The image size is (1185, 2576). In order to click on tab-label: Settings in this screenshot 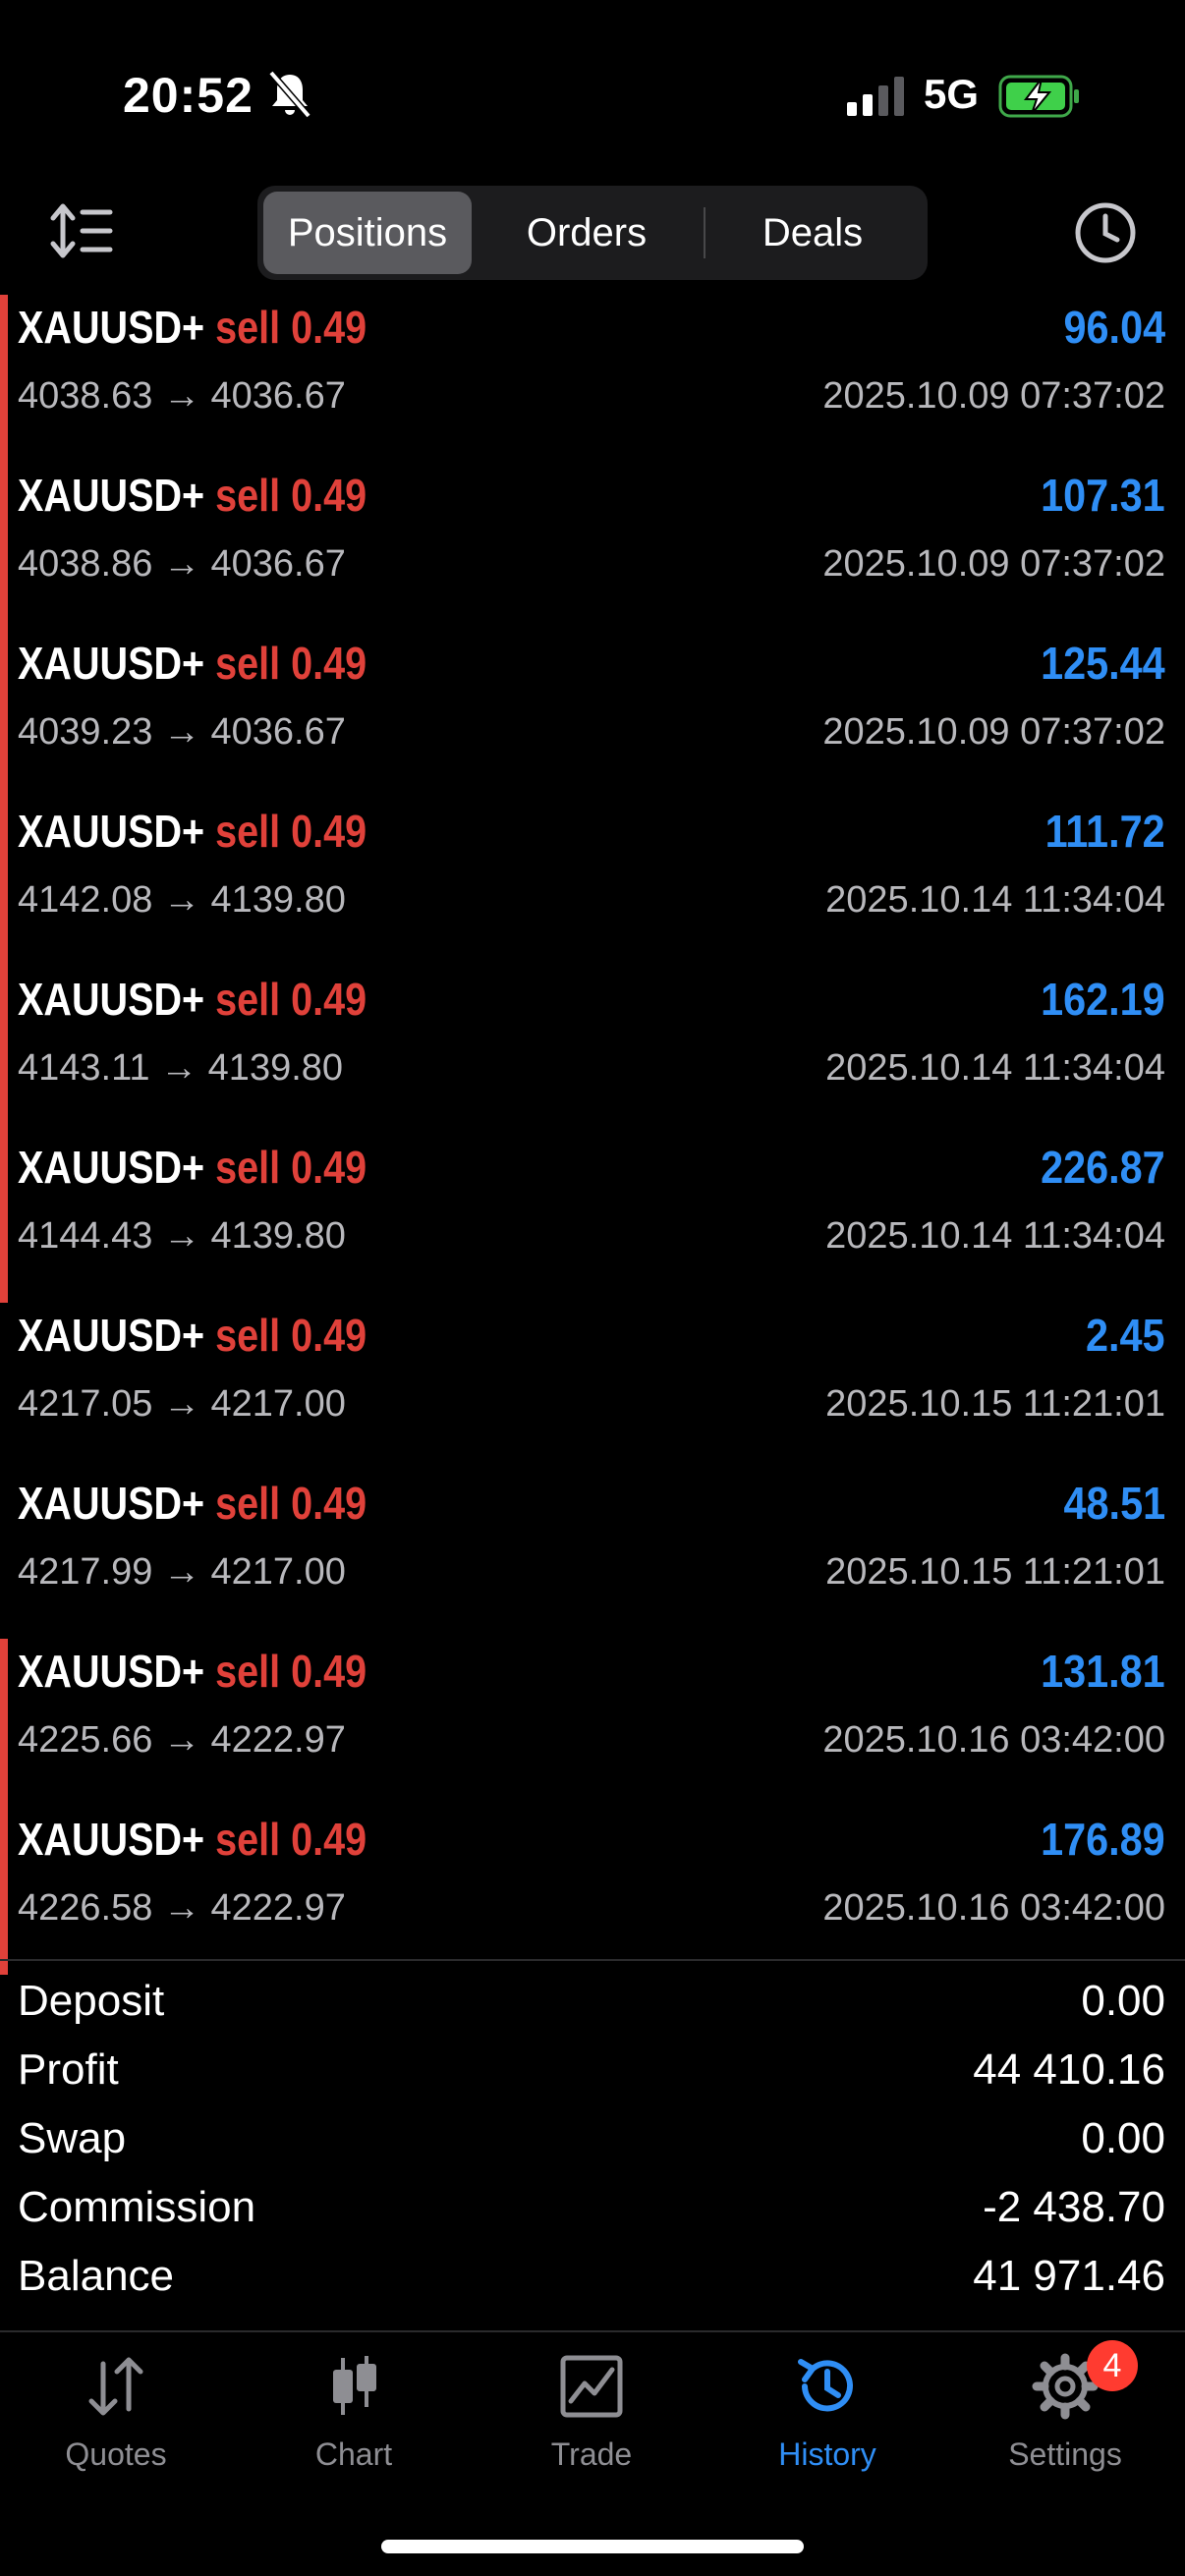, I will do `click(1065, 2454)`.